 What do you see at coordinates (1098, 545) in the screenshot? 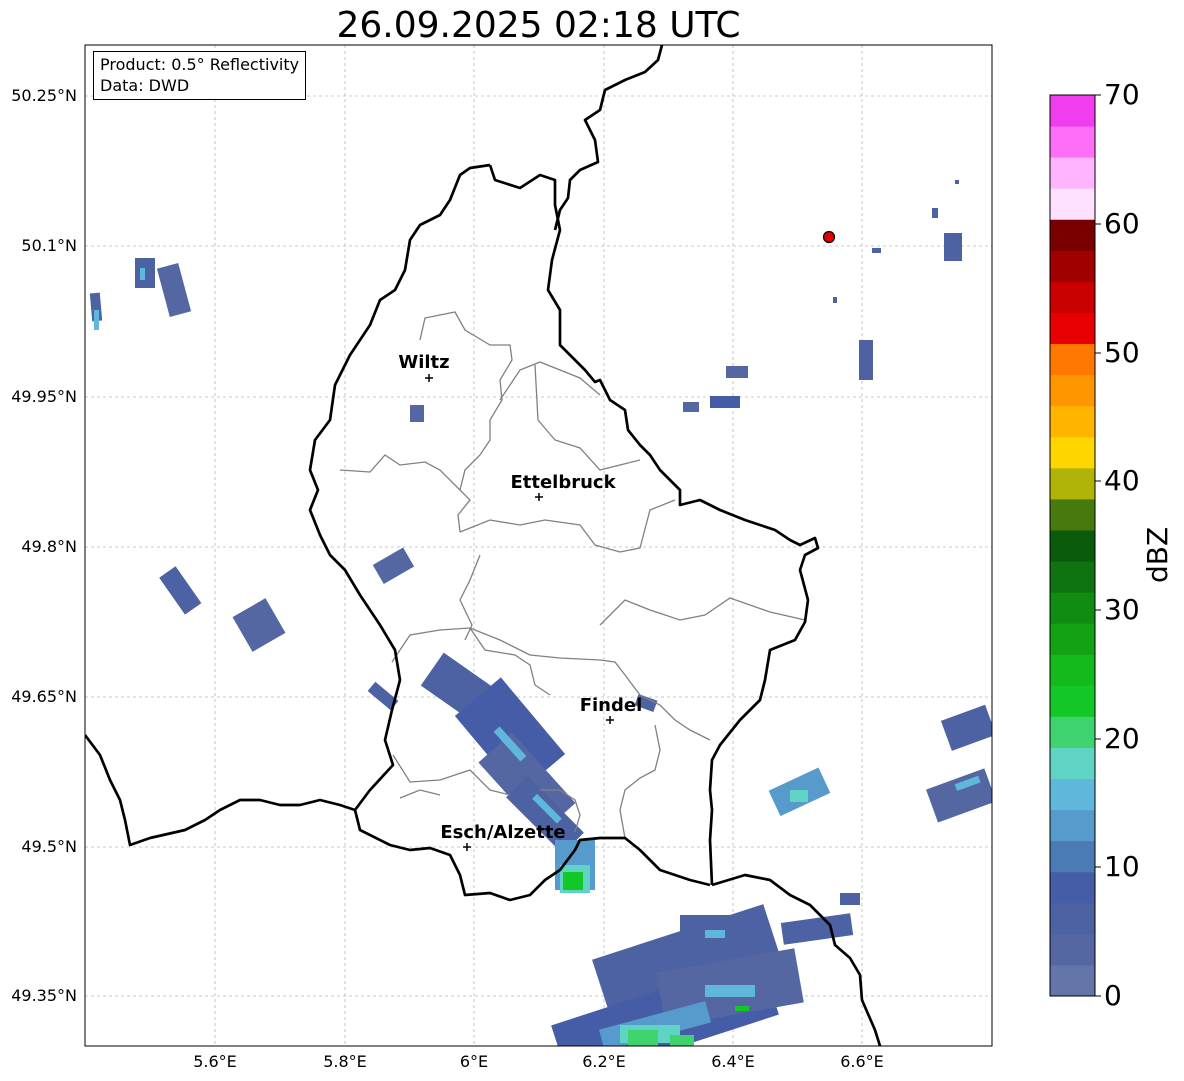
I see `colorbar-ticks` at bounding box center [1098, 545].